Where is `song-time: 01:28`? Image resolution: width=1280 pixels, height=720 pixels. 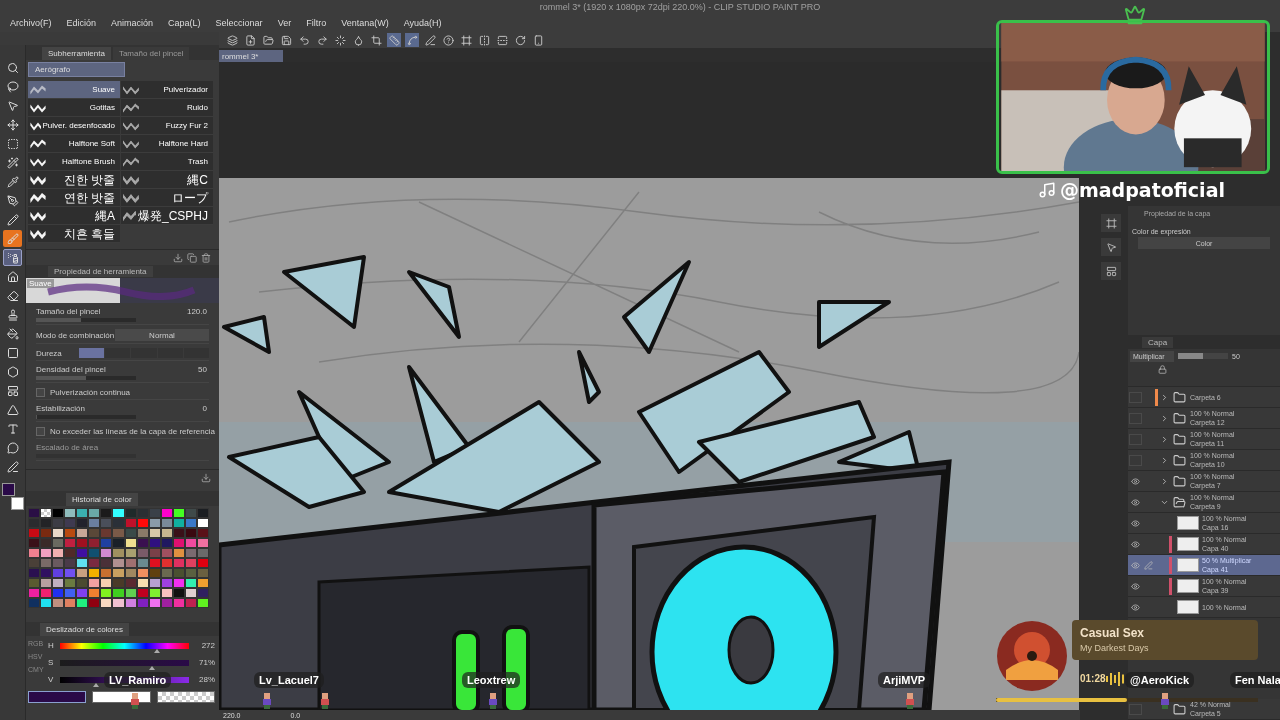 song-time: 01:28 is located at coordinates (1093, 678).